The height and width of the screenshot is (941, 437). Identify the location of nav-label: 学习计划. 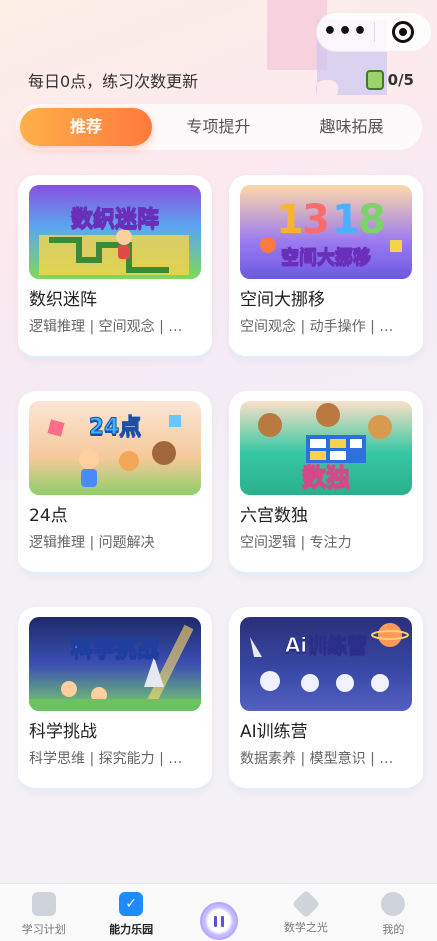
(43, 929).